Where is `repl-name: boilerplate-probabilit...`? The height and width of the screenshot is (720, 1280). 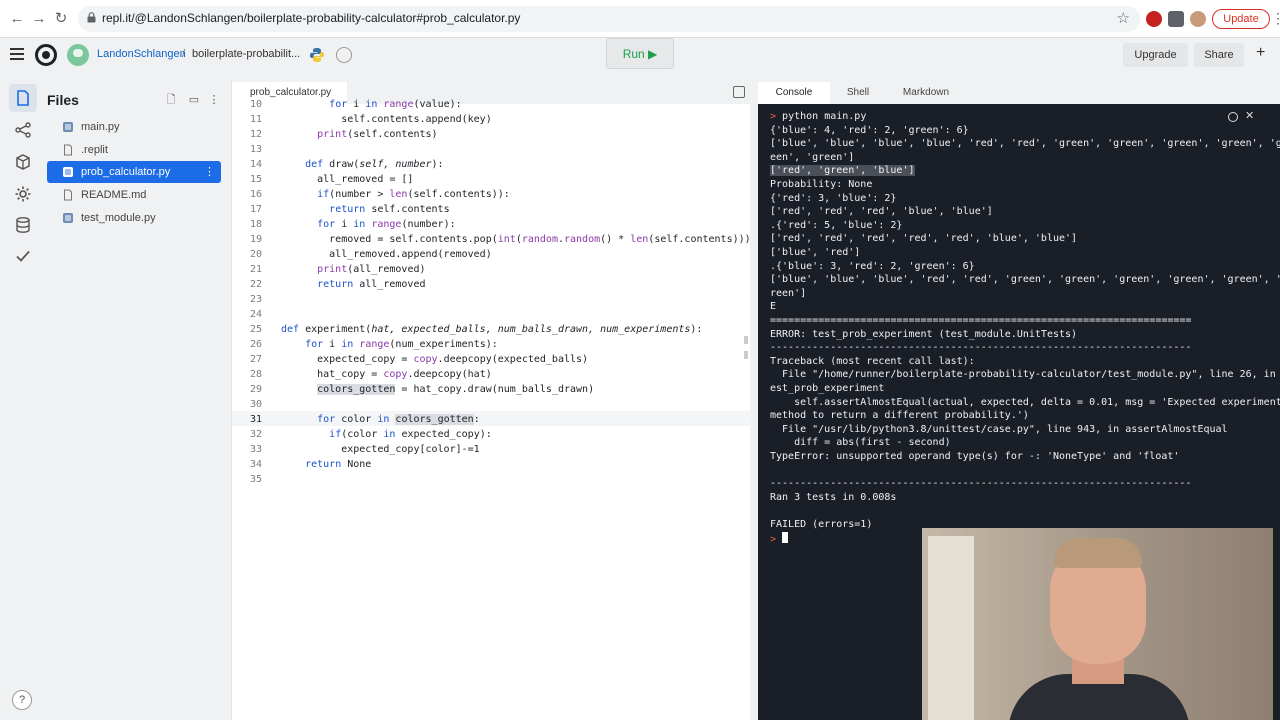
repl-name: boilerplate-probabilit... is located at coordinates (246, 54).